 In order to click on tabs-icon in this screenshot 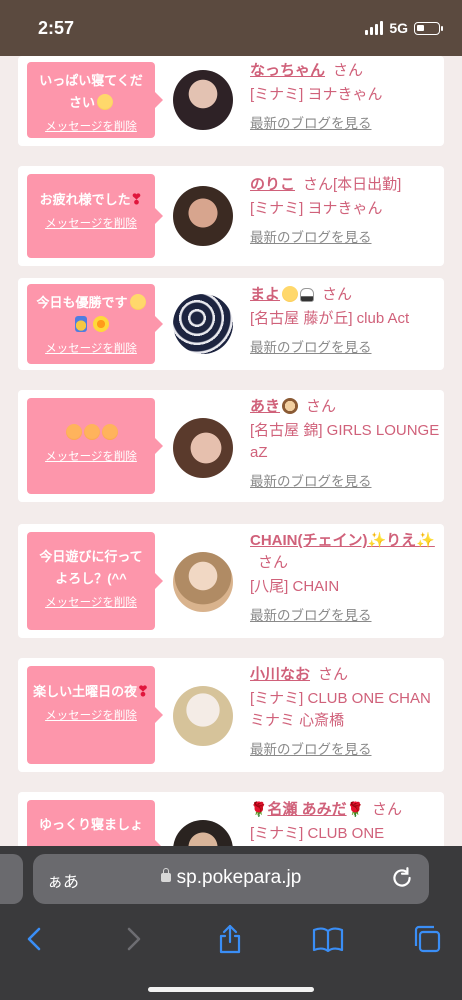, I will do `click(427, 939)`.